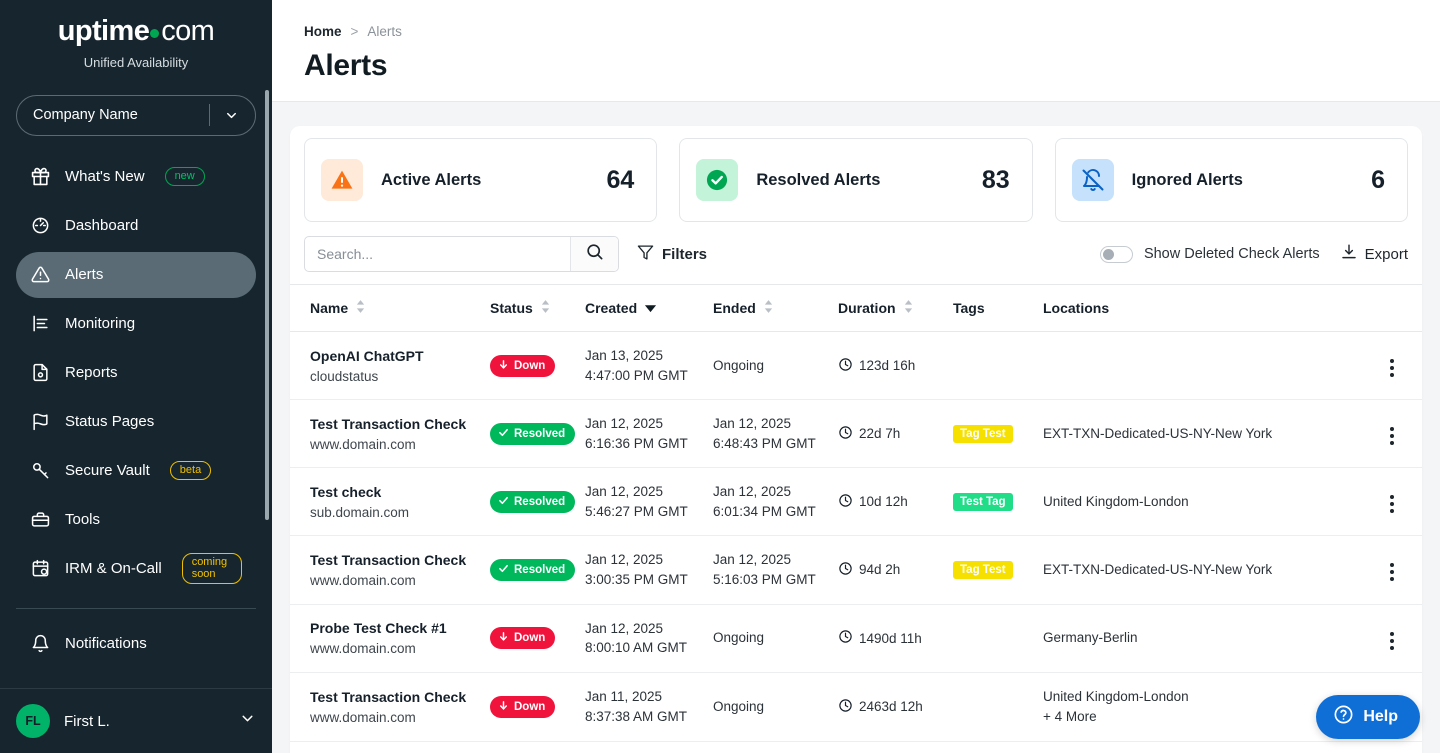 This screenshot has height=753, width=1440. Describe the element at coordinates (775, 308) in the screenshot. I see `column-header-ended: Ended` at that location.